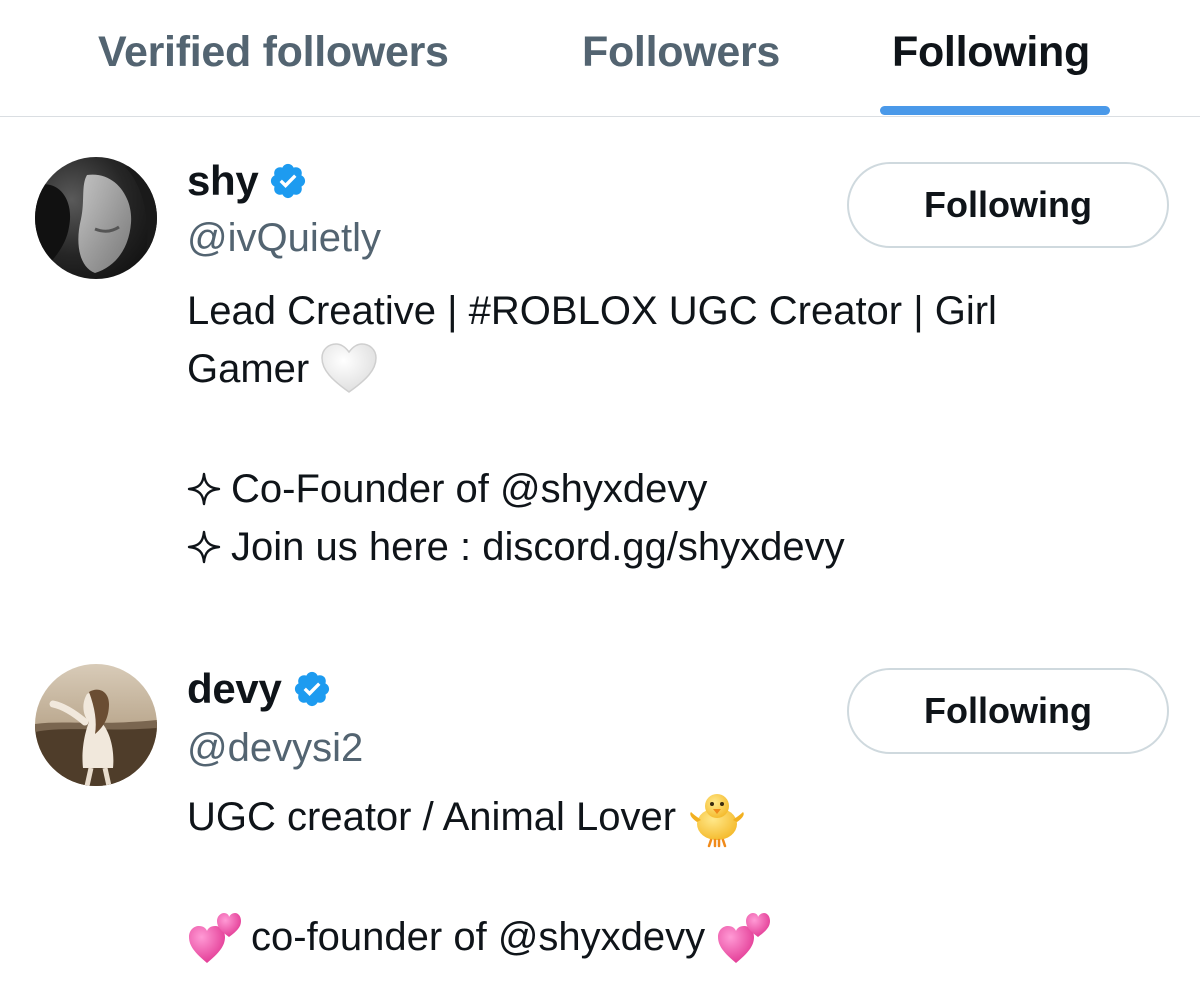 The width and height of the screenshot is (1200, 1006). Describe the element at coordinates (538, 547) in the screenshot. I see `bio-text: Join us here : discord.gg/shyxdevy` at that location.